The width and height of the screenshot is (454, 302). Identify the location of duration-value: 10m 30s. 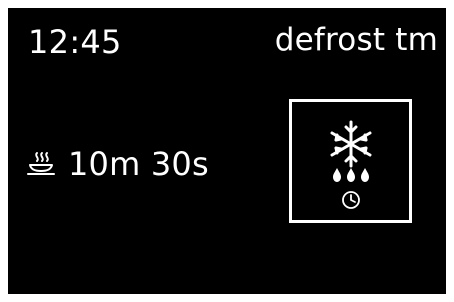
(138, 164).